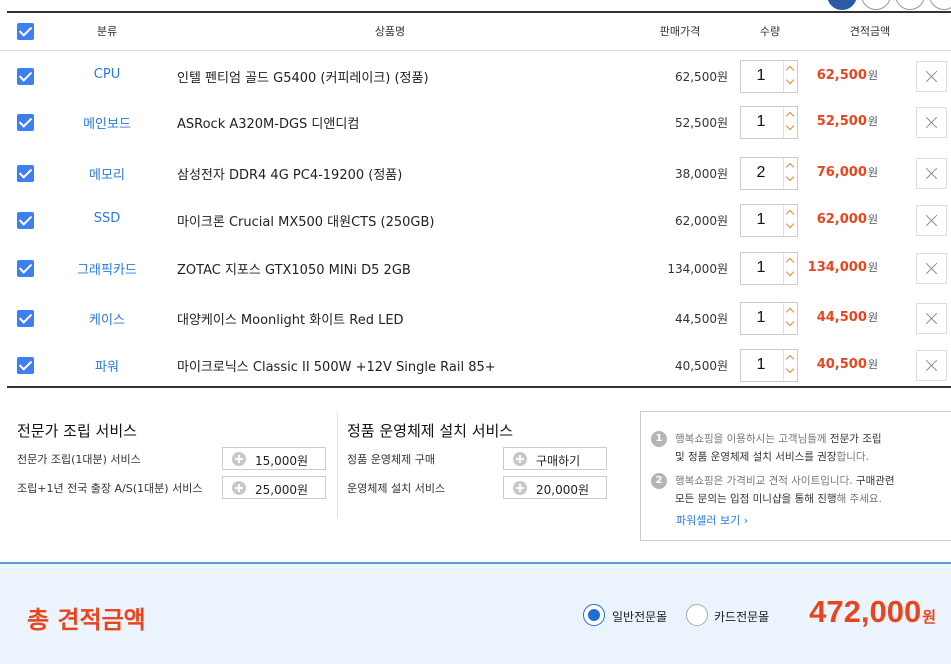 This screenshot has height=664, width=951. What do you see at coordinates (396, 488) in the screenshot?
I see `os-install-label: 운영체제 설치 서비스` at bounding box center [396, 488].